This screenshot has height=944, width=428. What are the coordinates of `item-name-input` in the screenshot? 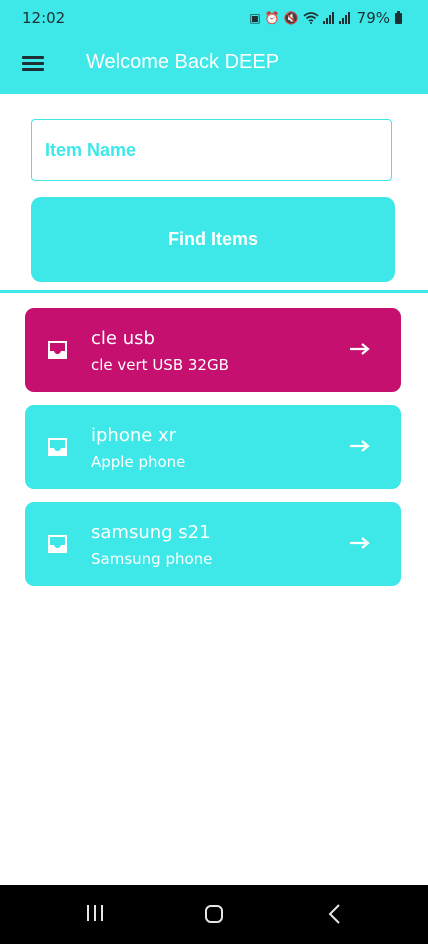 It's located at (211, 150).